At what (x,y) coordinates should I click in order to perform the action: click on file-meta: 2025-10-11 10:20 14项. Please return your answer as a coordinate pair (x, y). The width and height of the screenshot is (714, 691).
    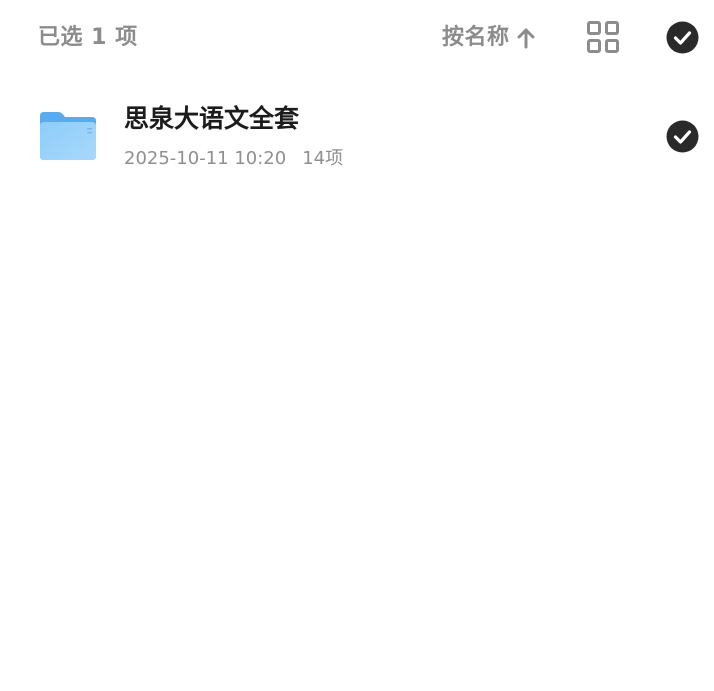
    Looking at the image, I should click on (233, 159).